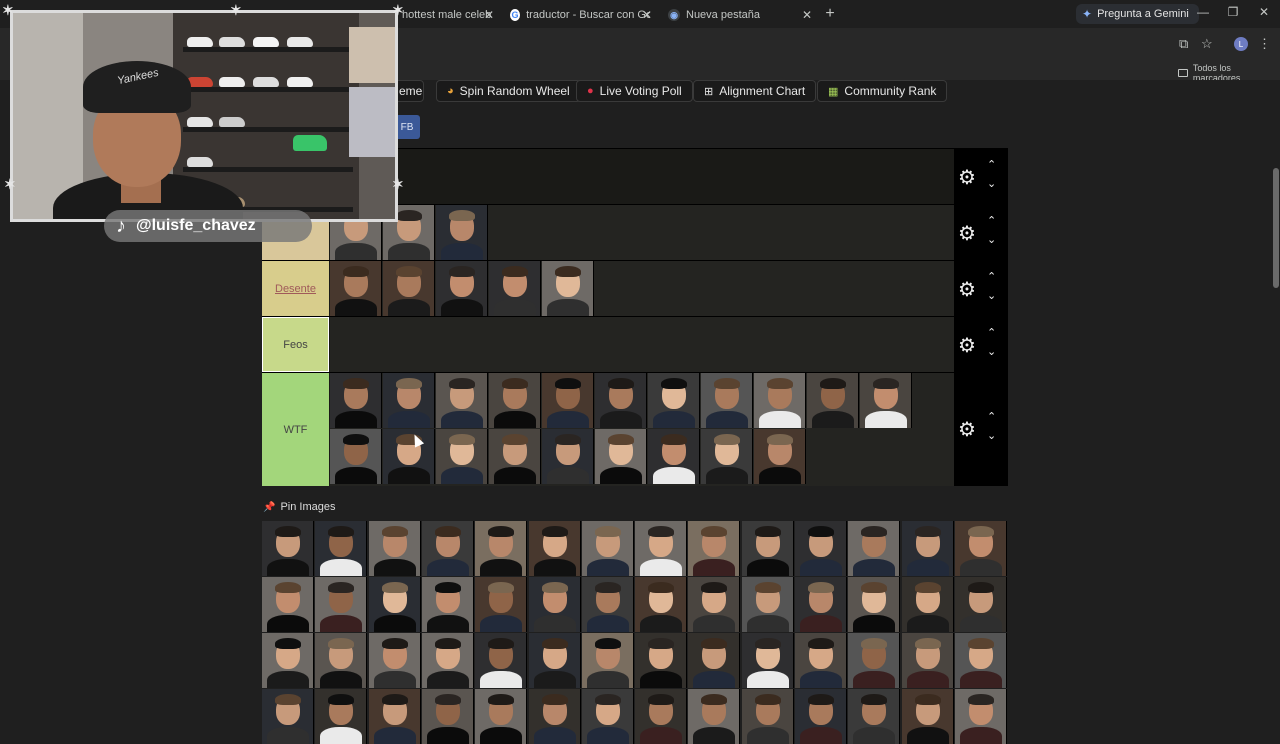 The width and height of the screenshot is (1280, 744). What do you see at coordinates (634, 91) in the screenshot?
I see `live-voting-poll-button: ● Live Voting Poll` at bounding box center [634, 91].